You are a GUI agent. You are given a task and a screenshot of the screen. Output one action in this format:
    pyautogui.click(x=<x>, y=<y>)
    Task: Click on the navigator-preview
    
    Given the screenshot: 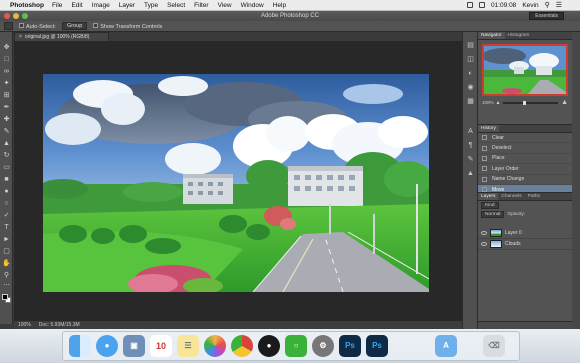 What is the action you would take?
    pyautogui.click(x=525, y=70)
    